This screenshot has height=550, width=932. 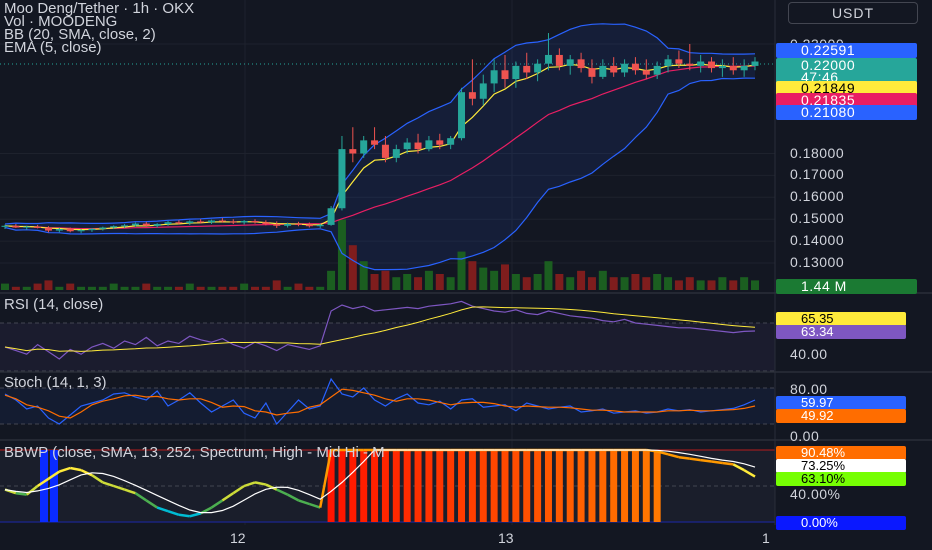 I want to click on rsi-pane, so click(x=387, y=336).